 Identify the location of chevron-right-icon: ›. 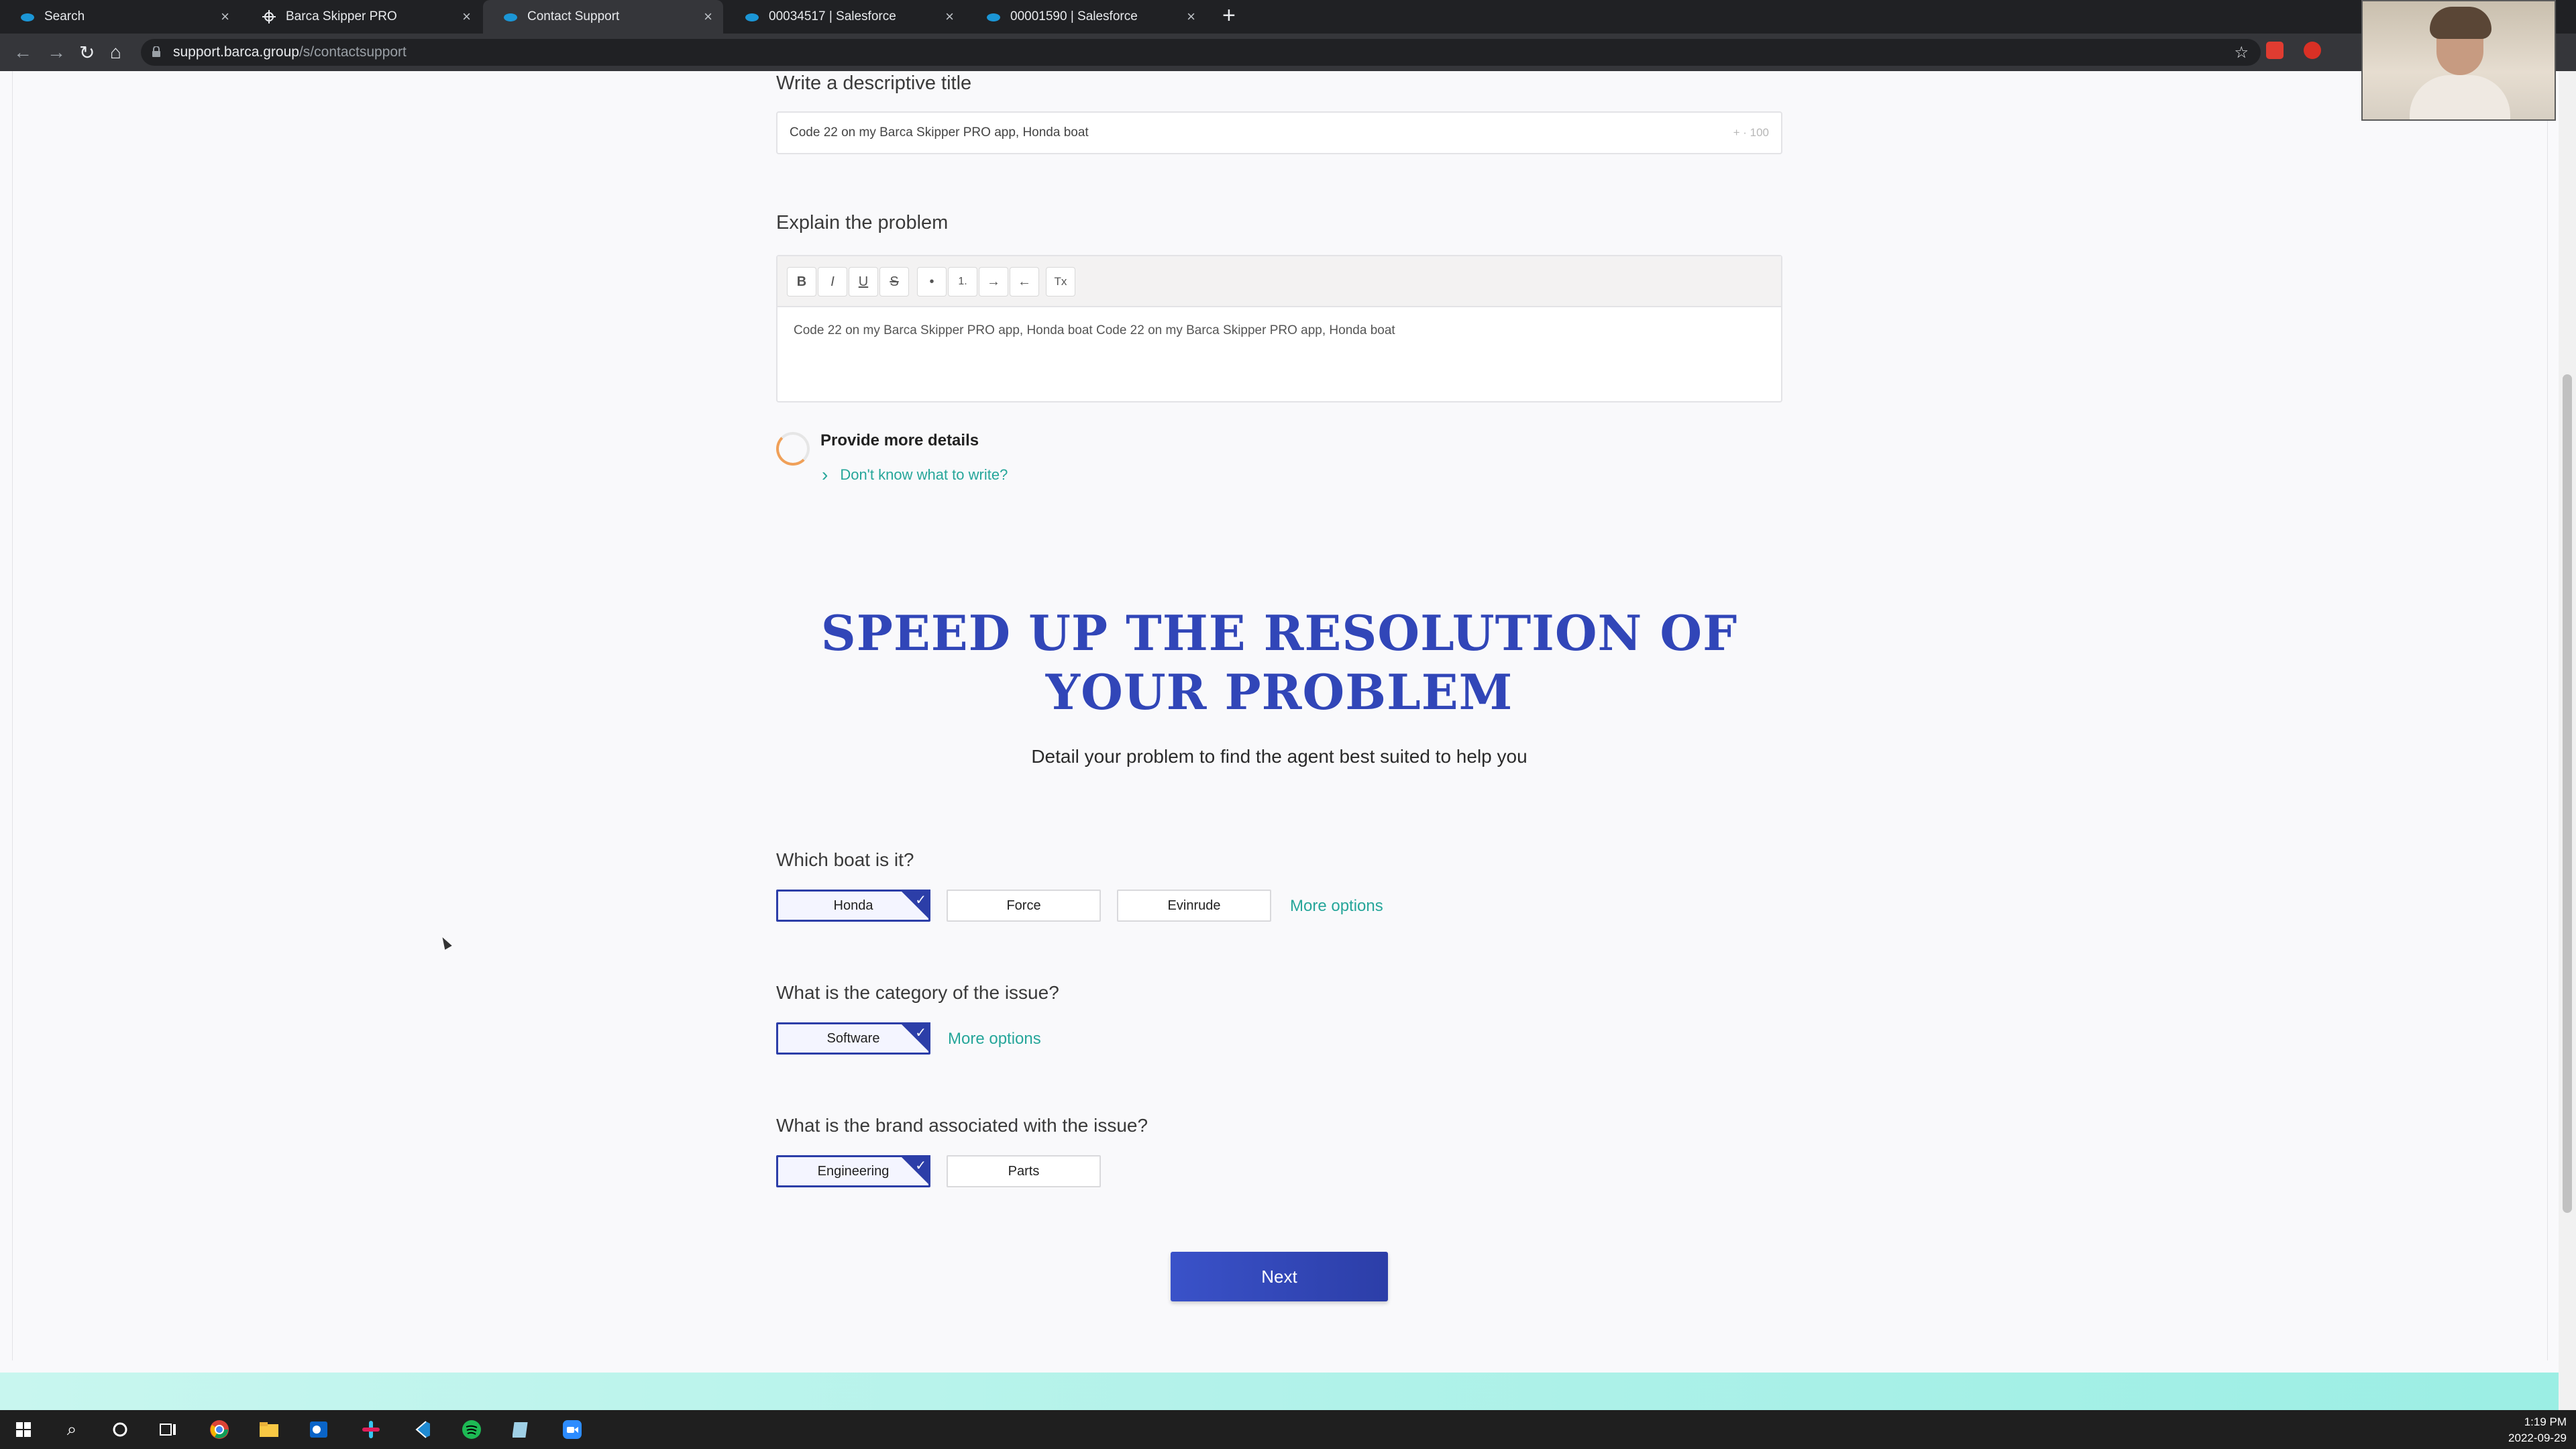
(825, 474).